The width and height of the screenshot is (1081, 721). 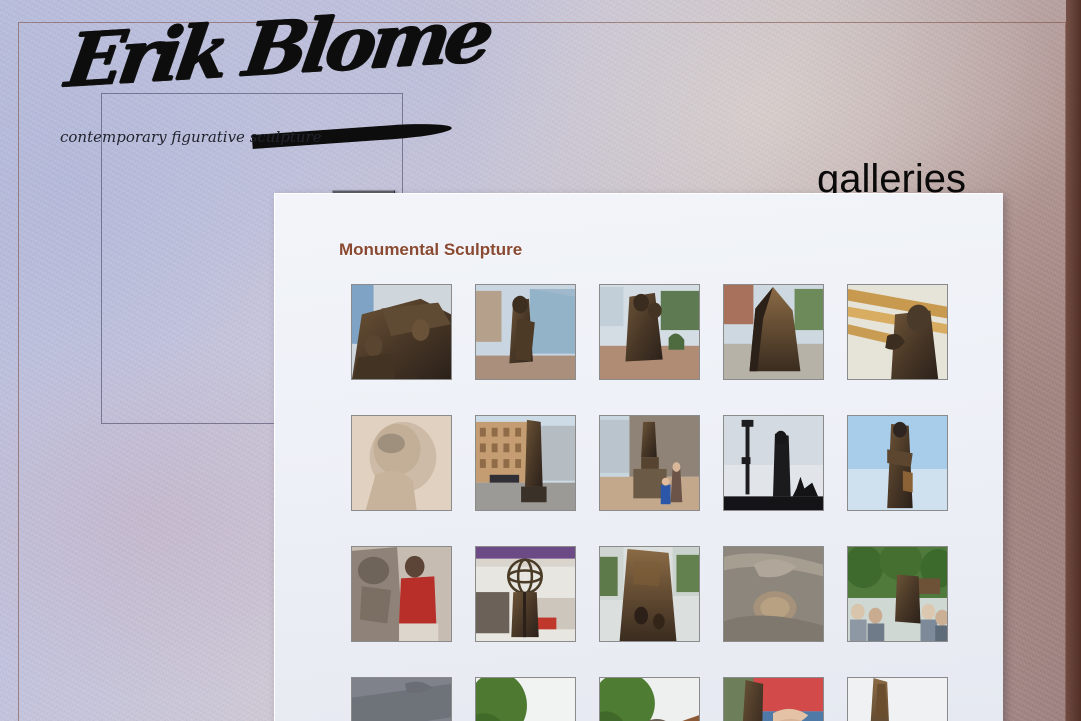 What do you see at coordinates (278, 52) in the screenshot?
I see `brand-signature-text: Erik Blome` at bounding box center [278, 52].